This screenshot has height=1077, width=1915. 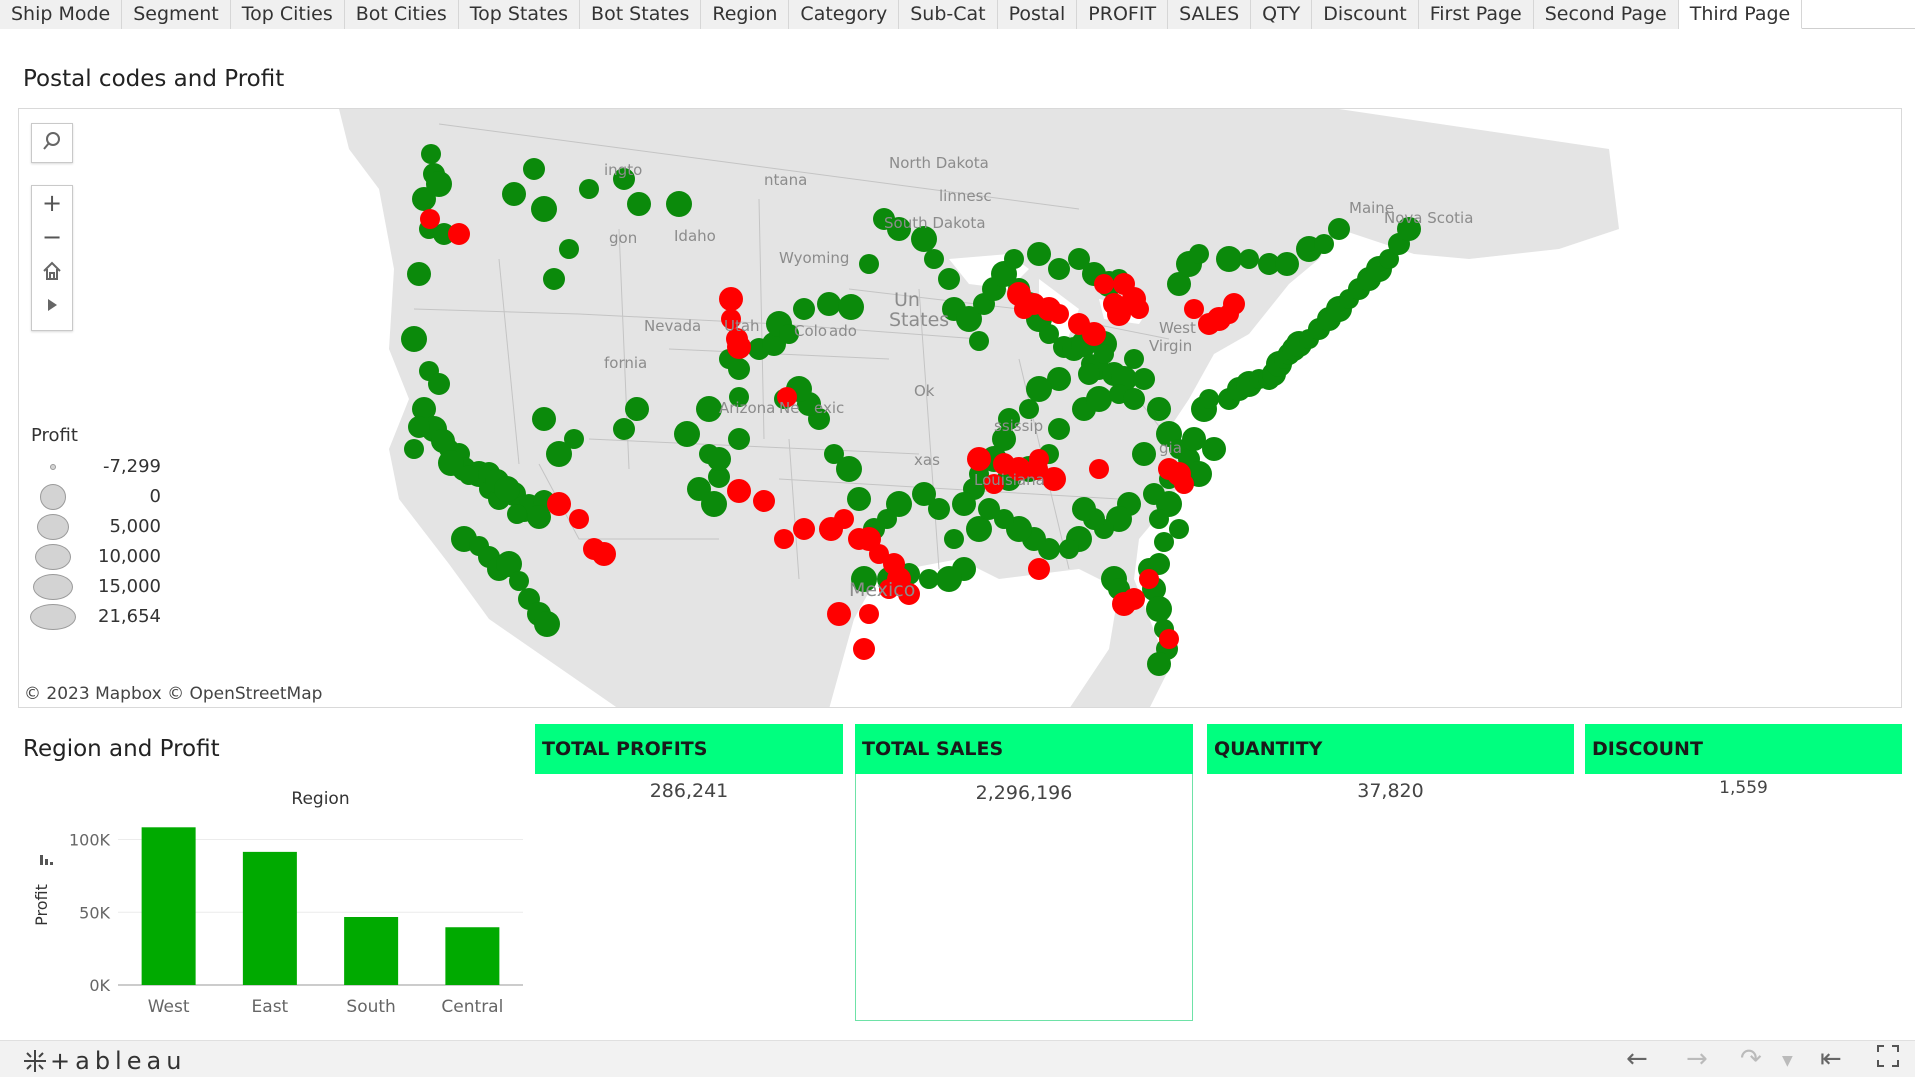 I want to click on tab-region: Region, so click(x=745, y=14).